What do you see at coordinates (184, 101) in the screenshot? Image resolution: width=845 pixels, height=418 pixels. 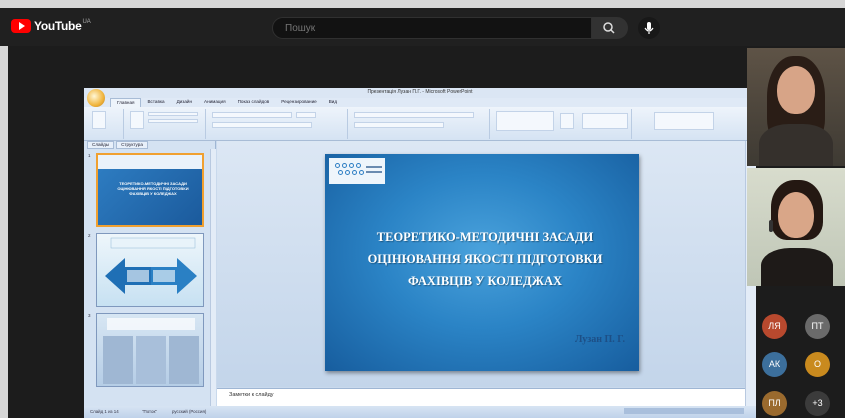 I see `ppt-tab-design: Дизайн` at bounding box center [184, 101].